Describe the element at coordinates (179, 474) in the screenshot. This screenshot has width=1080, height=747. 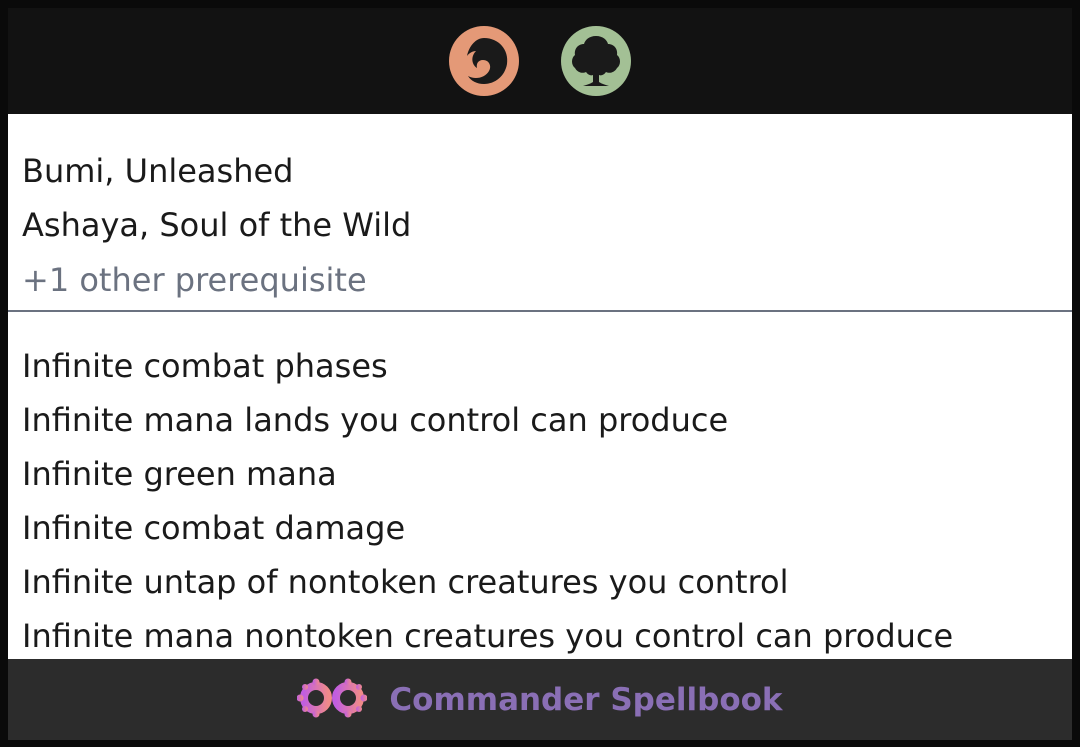
I see `result-item: Infinite green mana` at that location.